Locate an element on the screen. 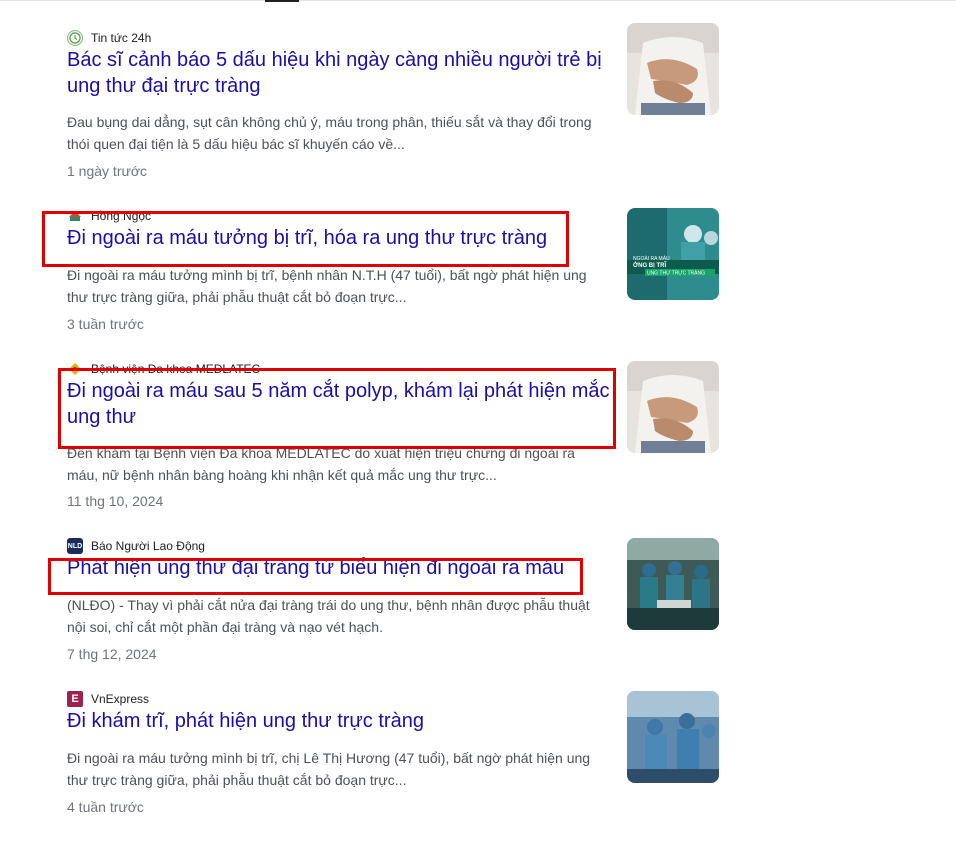 This screenshot has height=851, width=956. result-date: 11 thg 10, 2024 is located at coordinates (115, 501).